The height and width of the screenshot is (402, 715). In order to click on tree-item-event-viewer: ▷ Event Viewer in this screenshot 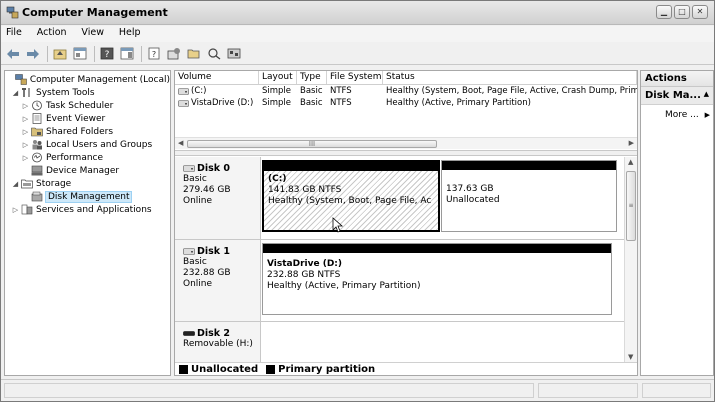, I will do `click(87, 118)`.